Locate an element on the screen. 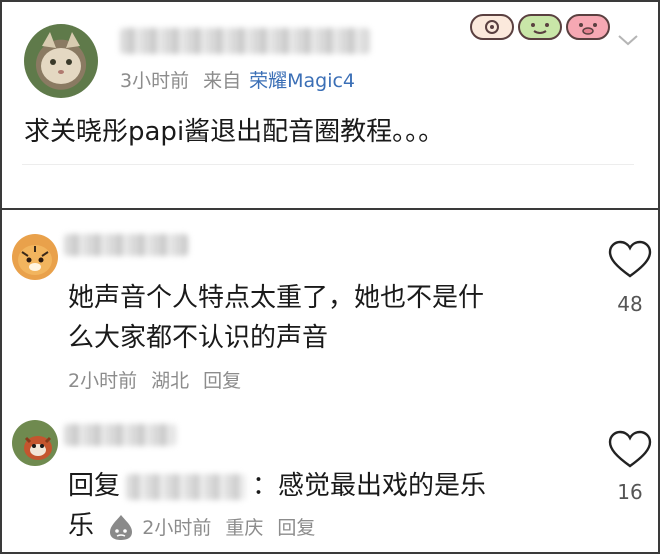  chevron-down-icon is located at coordinates (628, 40).